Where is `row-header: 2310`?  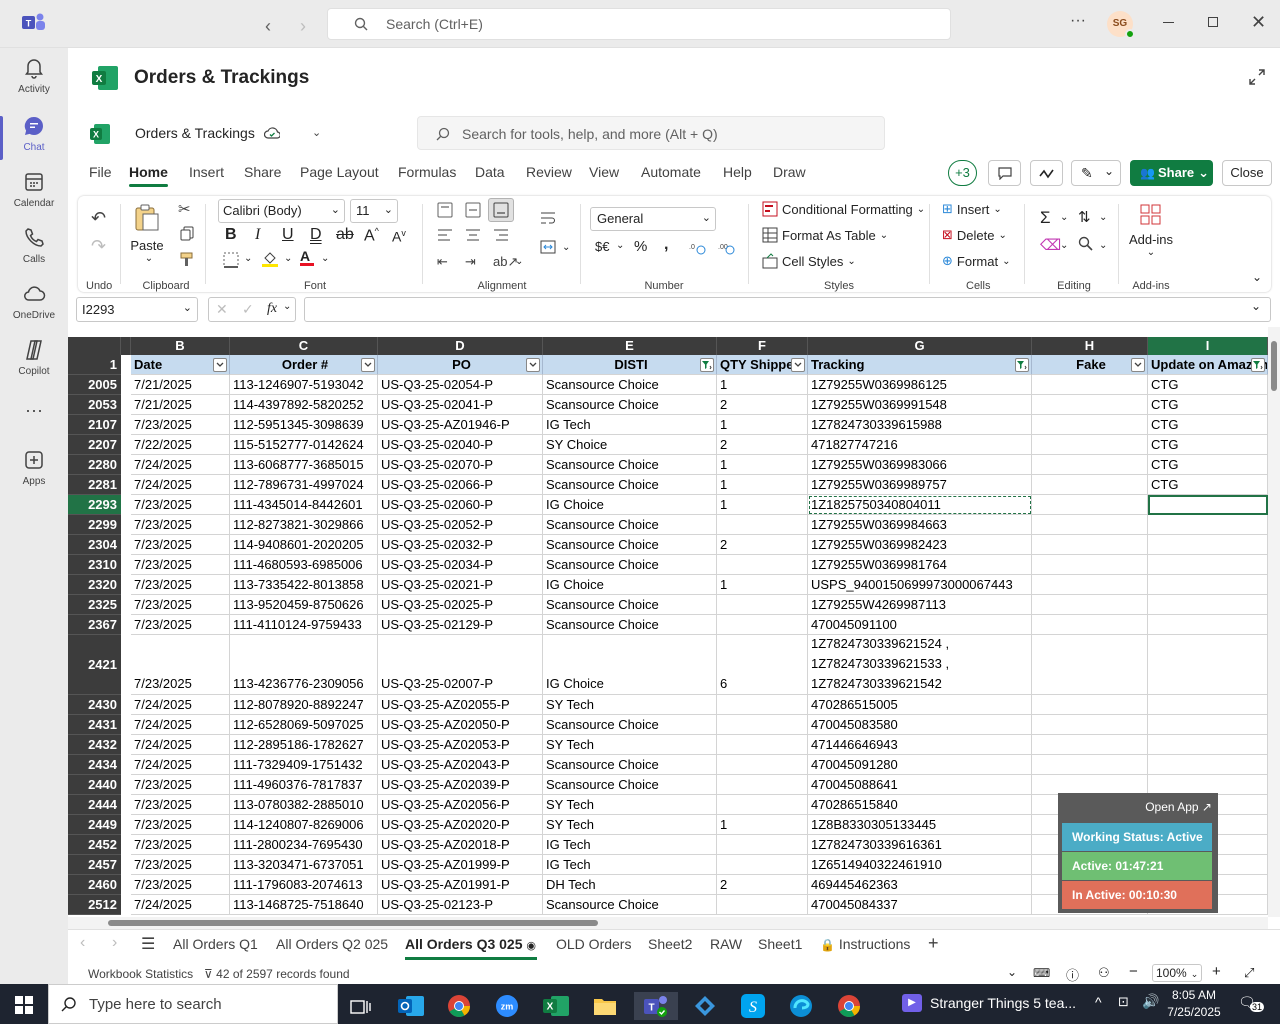 row-header: 2310 is located at coordinates (94, 565).